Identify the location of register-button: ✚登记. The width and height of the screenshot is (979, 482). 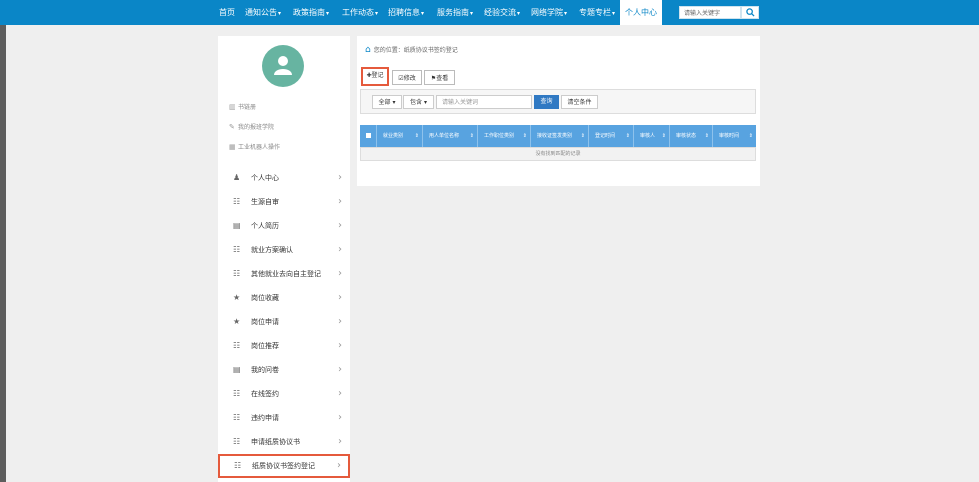
(375, 76).